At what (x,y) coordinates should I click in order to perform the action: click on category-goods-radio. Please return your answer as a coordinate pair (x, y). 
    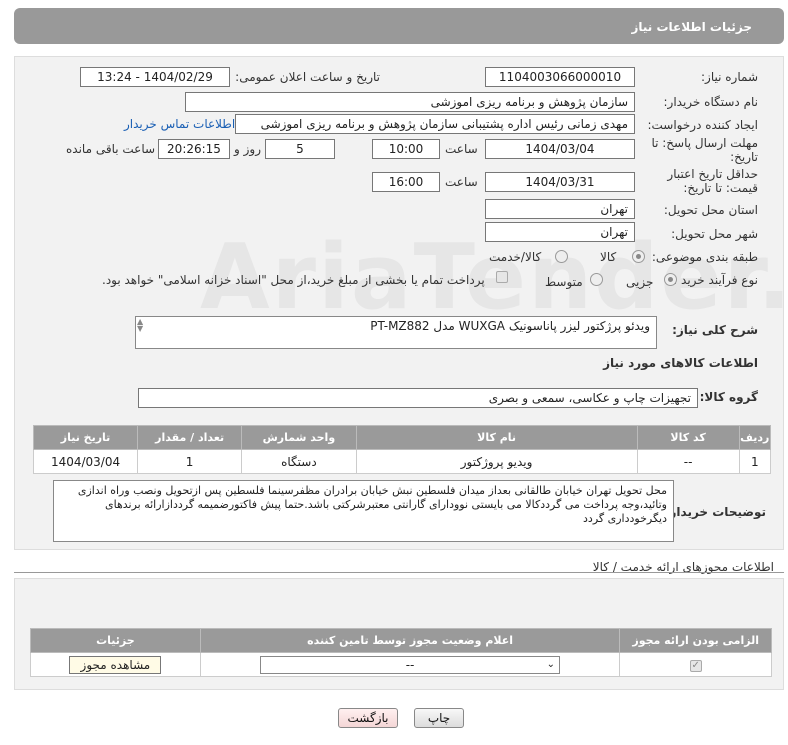
    Looking at the image, I should click on (638, 256).